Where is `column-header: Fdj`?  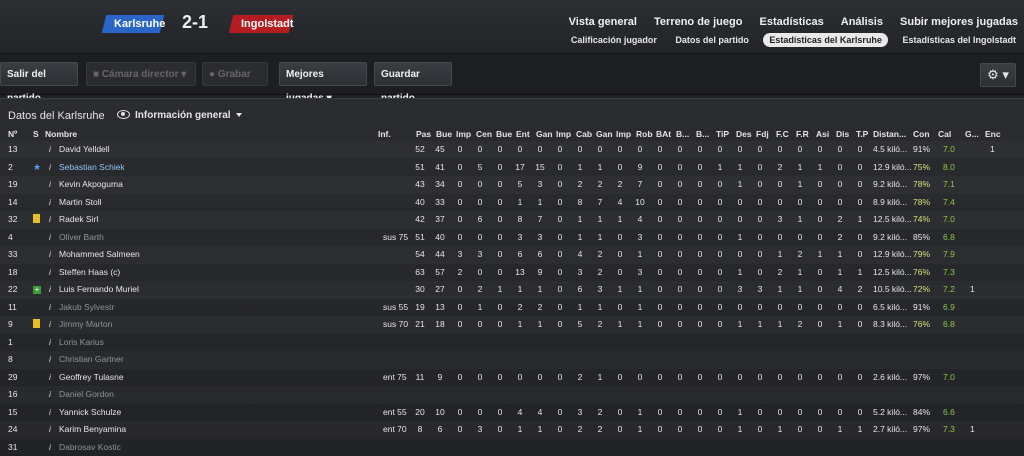
column-header: Fdj is located at coordinates (762, 134).